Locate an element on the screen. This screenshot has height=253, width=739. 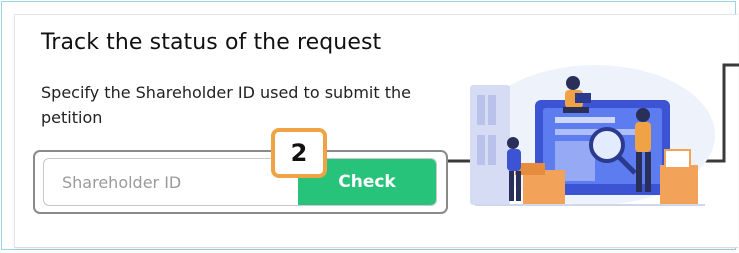
step-badge: 2 is located at coordinates (299, 153).